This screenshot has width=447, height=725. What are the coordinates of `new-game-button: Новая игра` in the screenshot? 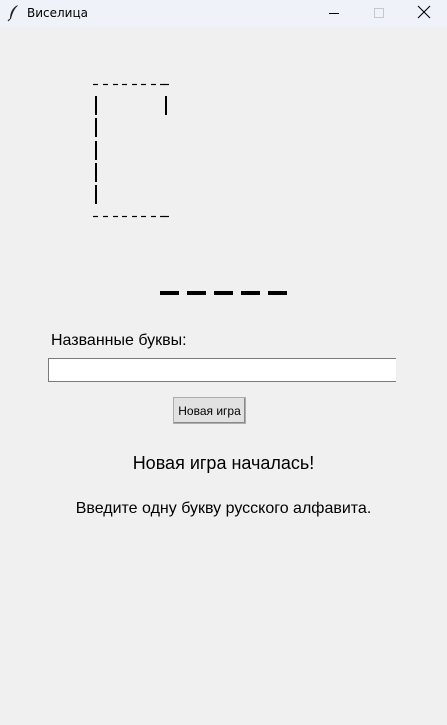 It's located at (209, 410).